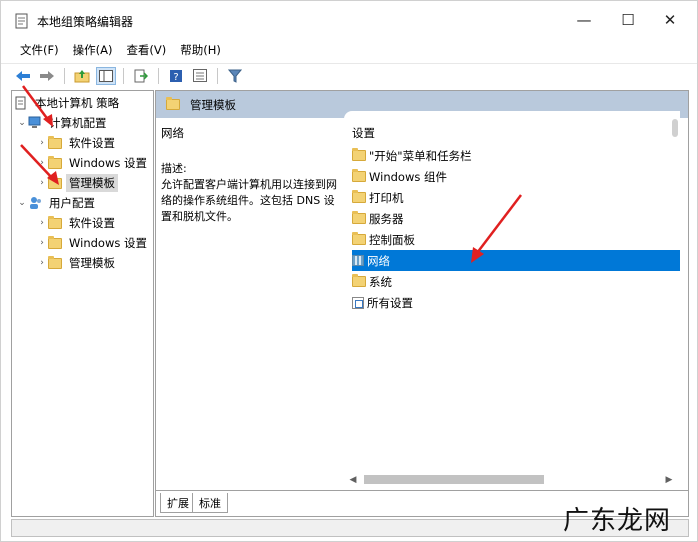 The width and height of the screenshot is (698, 542). I want to click on menu-action: 操作(A), so click(93, 50).